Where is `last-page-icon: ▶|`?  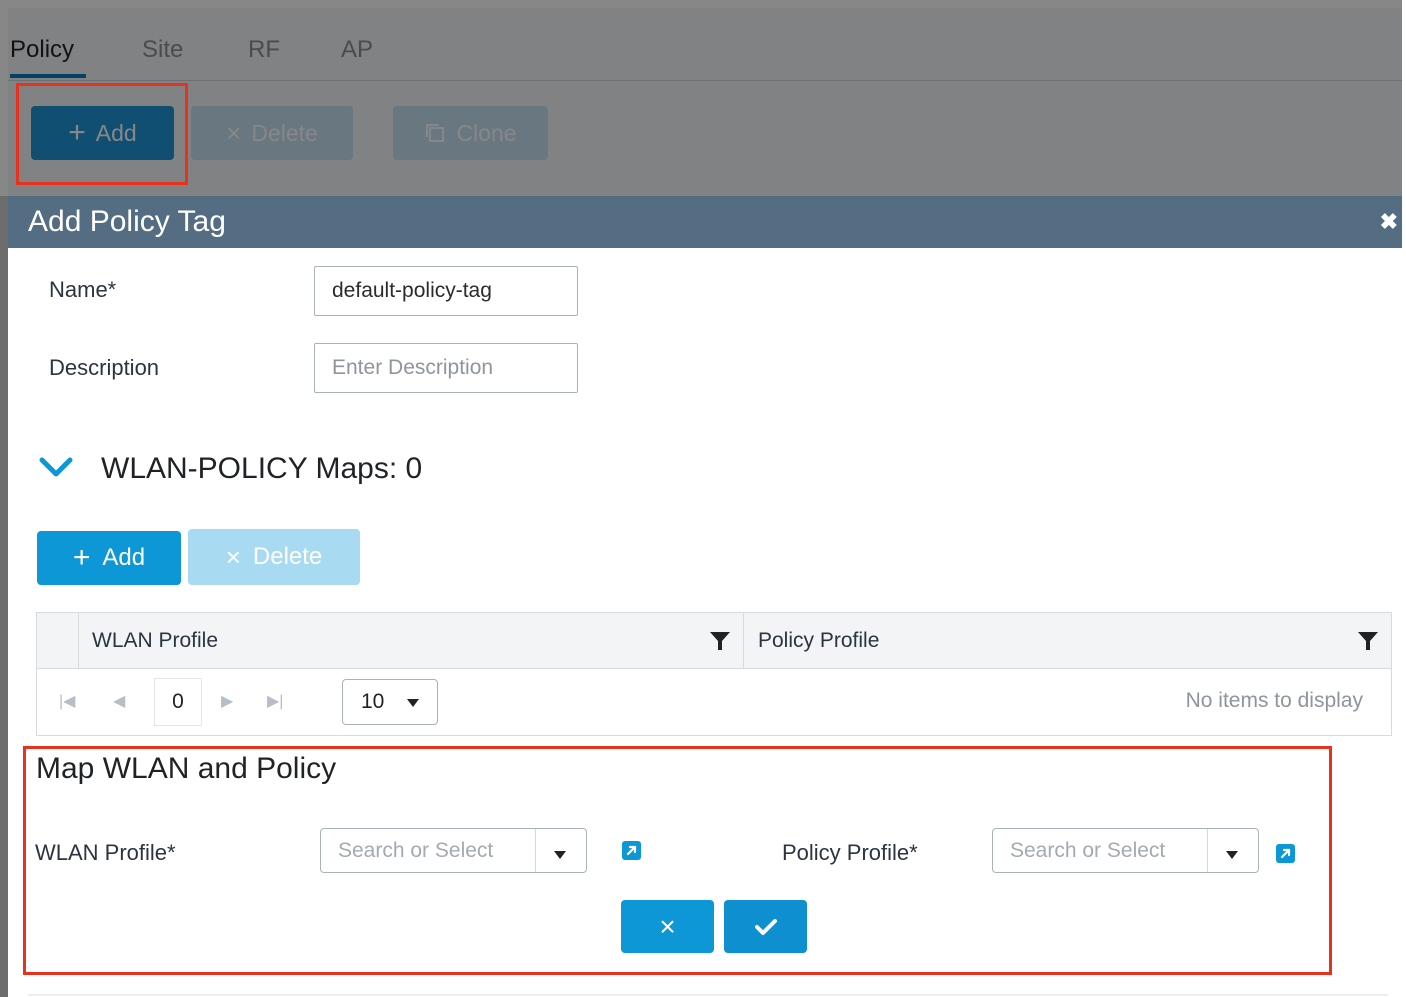 last-page-icon: ▶| is located at coordinates (275, 701).